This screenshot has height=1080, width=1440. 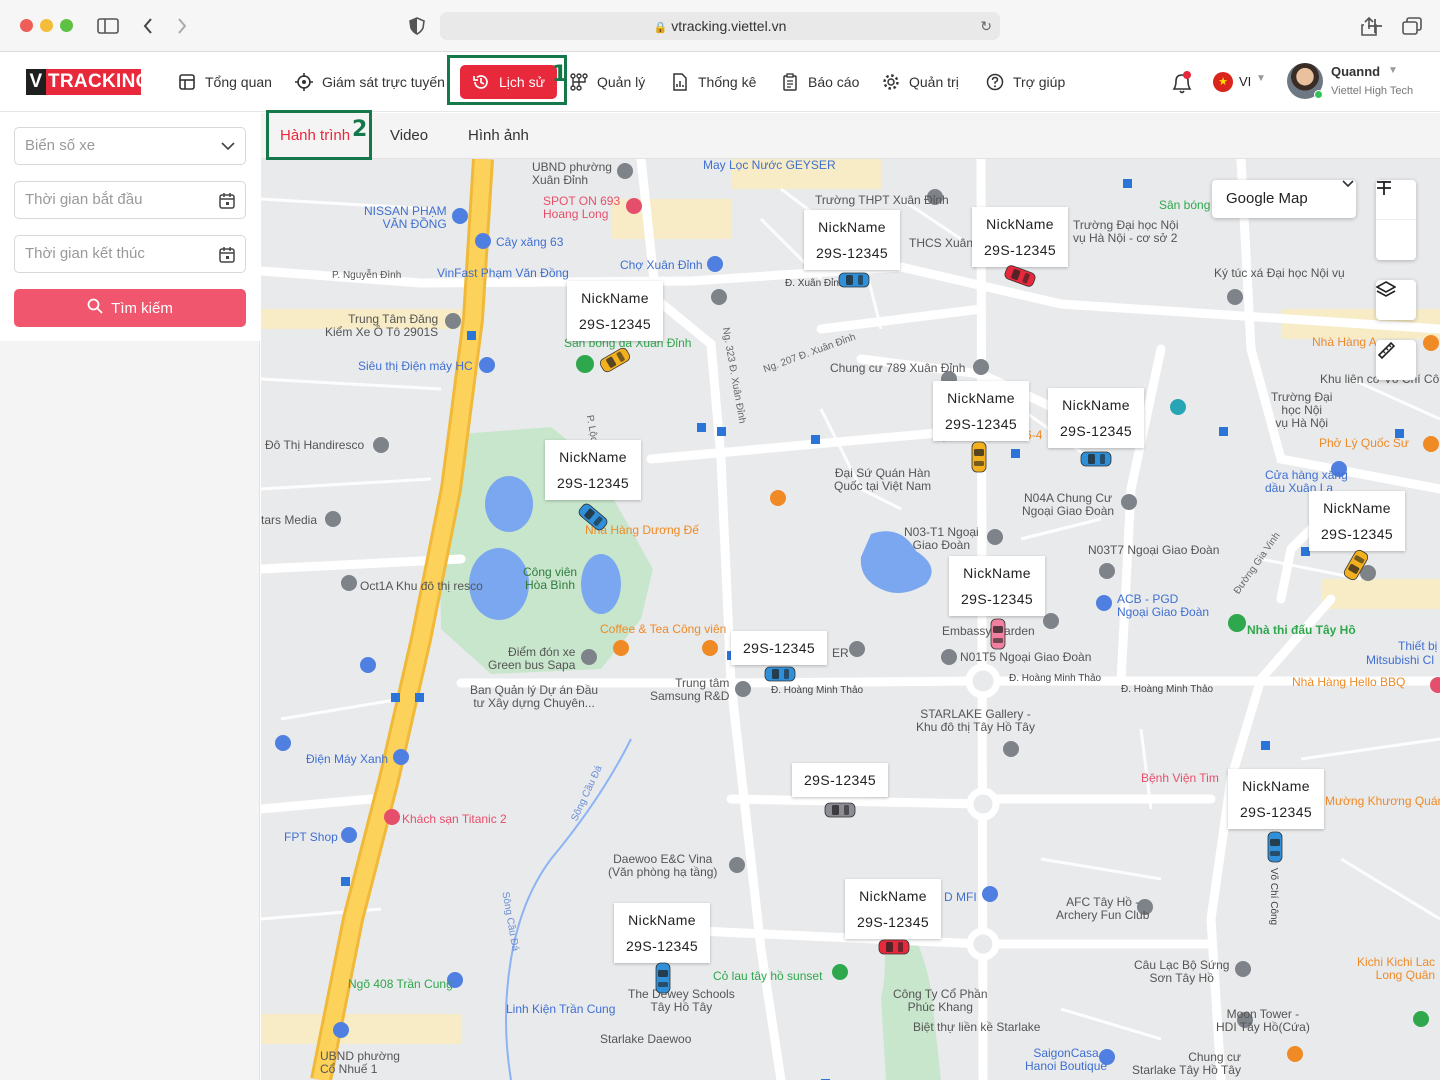 I want to click on crosshair-icon, so click(x=304, y=82).